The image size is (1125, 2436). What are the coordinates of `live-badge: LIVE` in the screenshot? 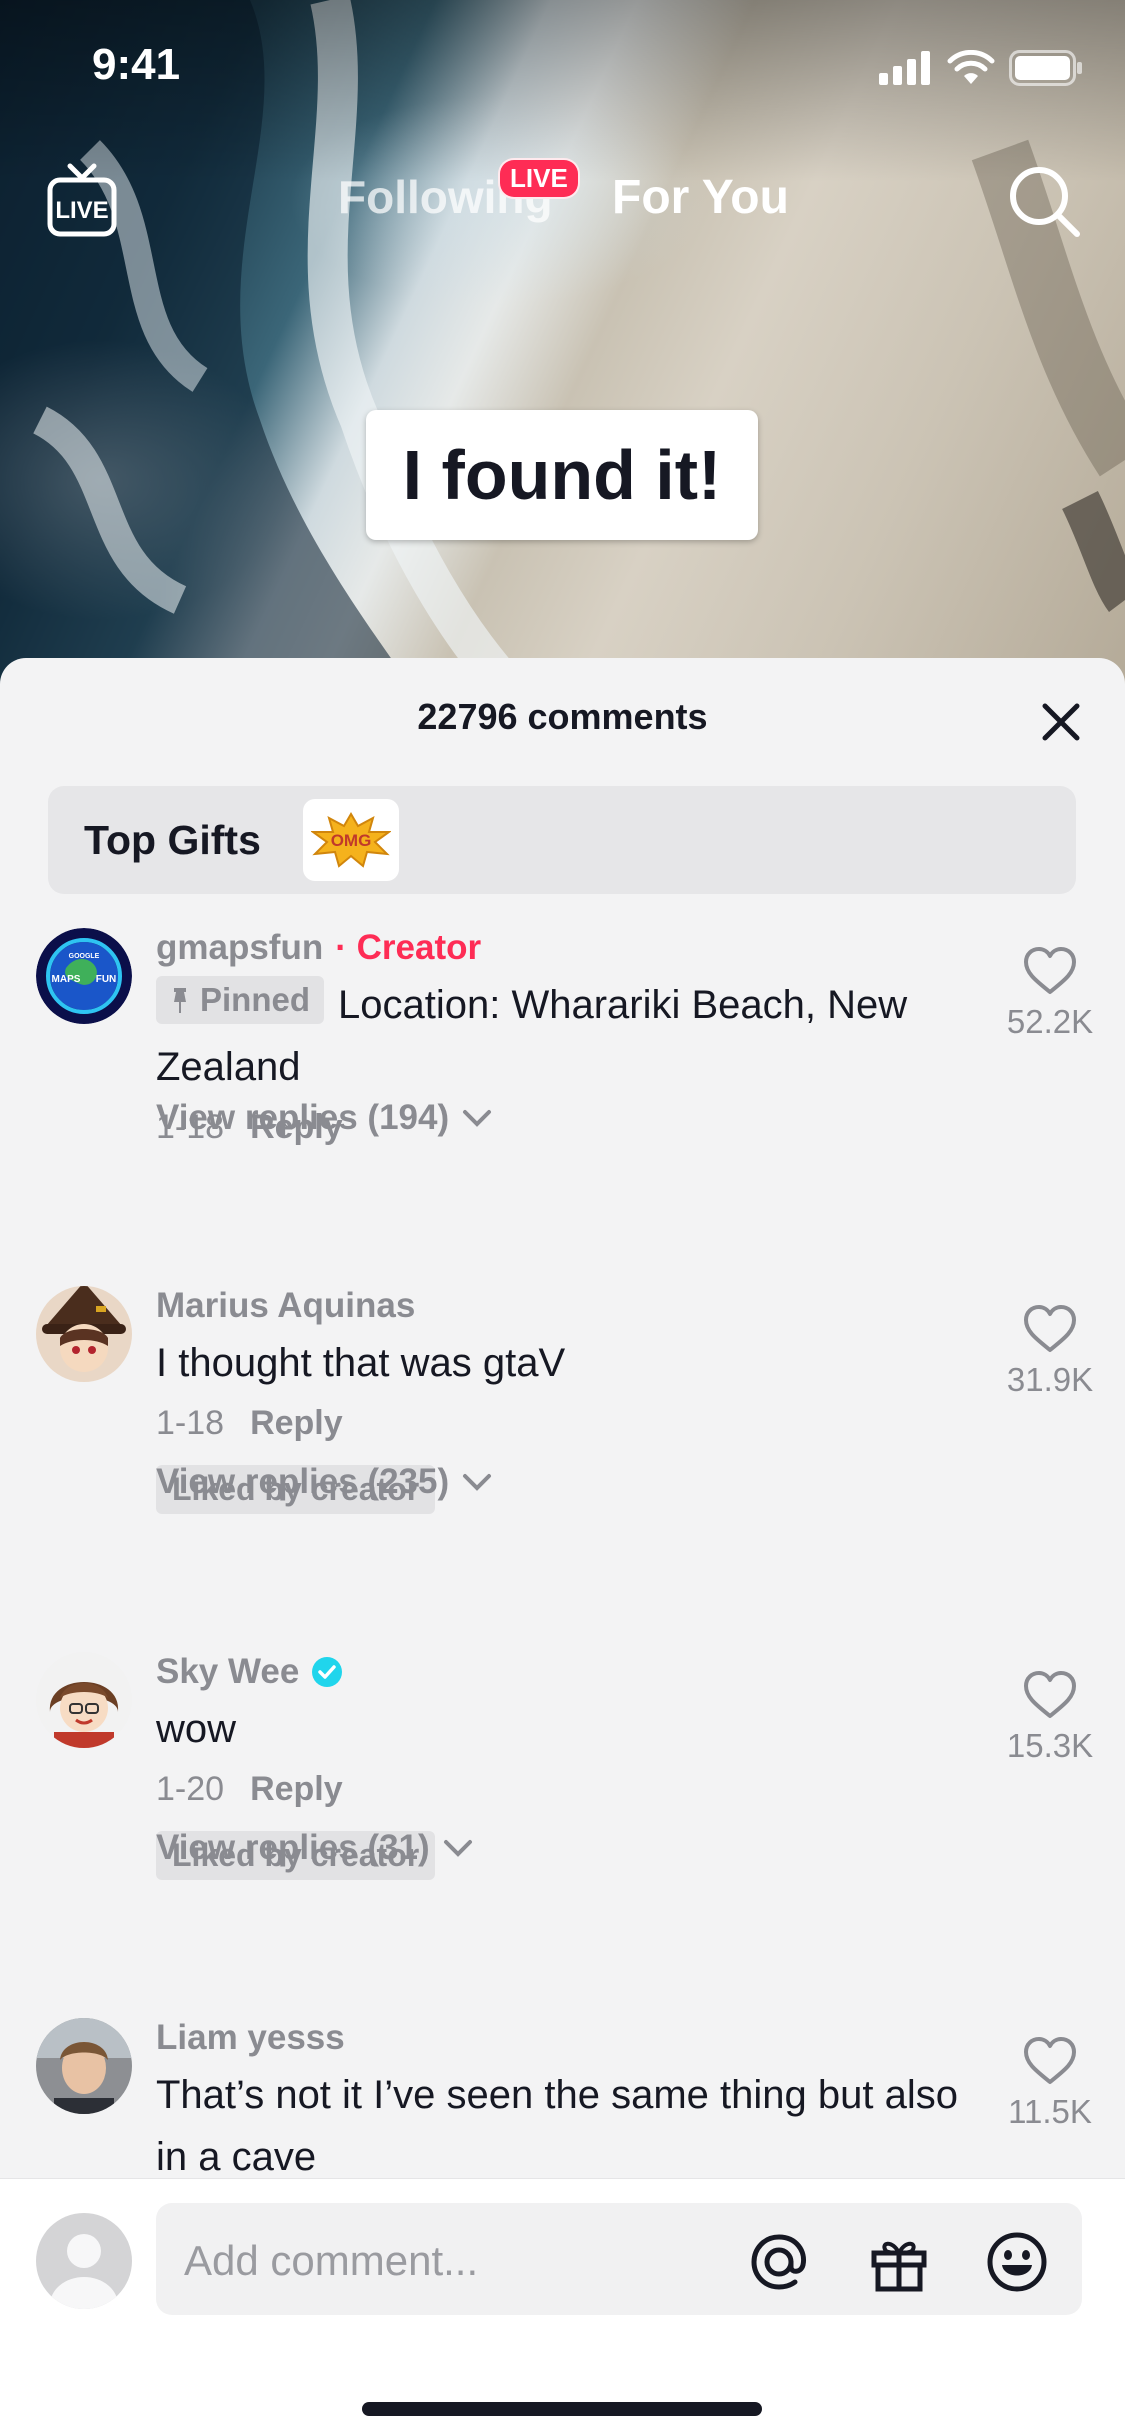 It's located at (539, 178).